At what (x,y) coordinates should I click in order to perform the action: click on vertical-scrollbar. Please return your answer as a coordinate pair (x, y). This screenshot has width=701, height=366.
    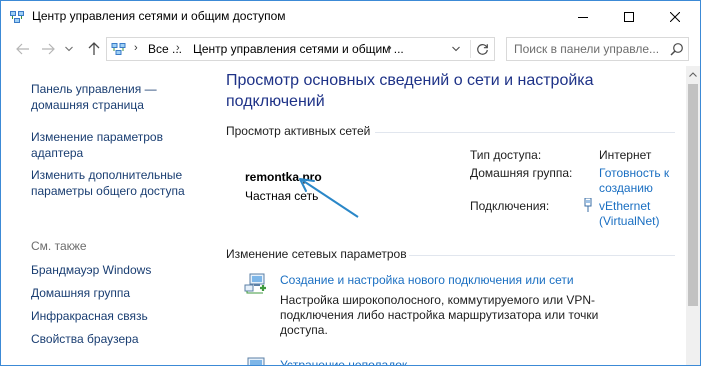
    Looking at the image, I should click on (693, 215).